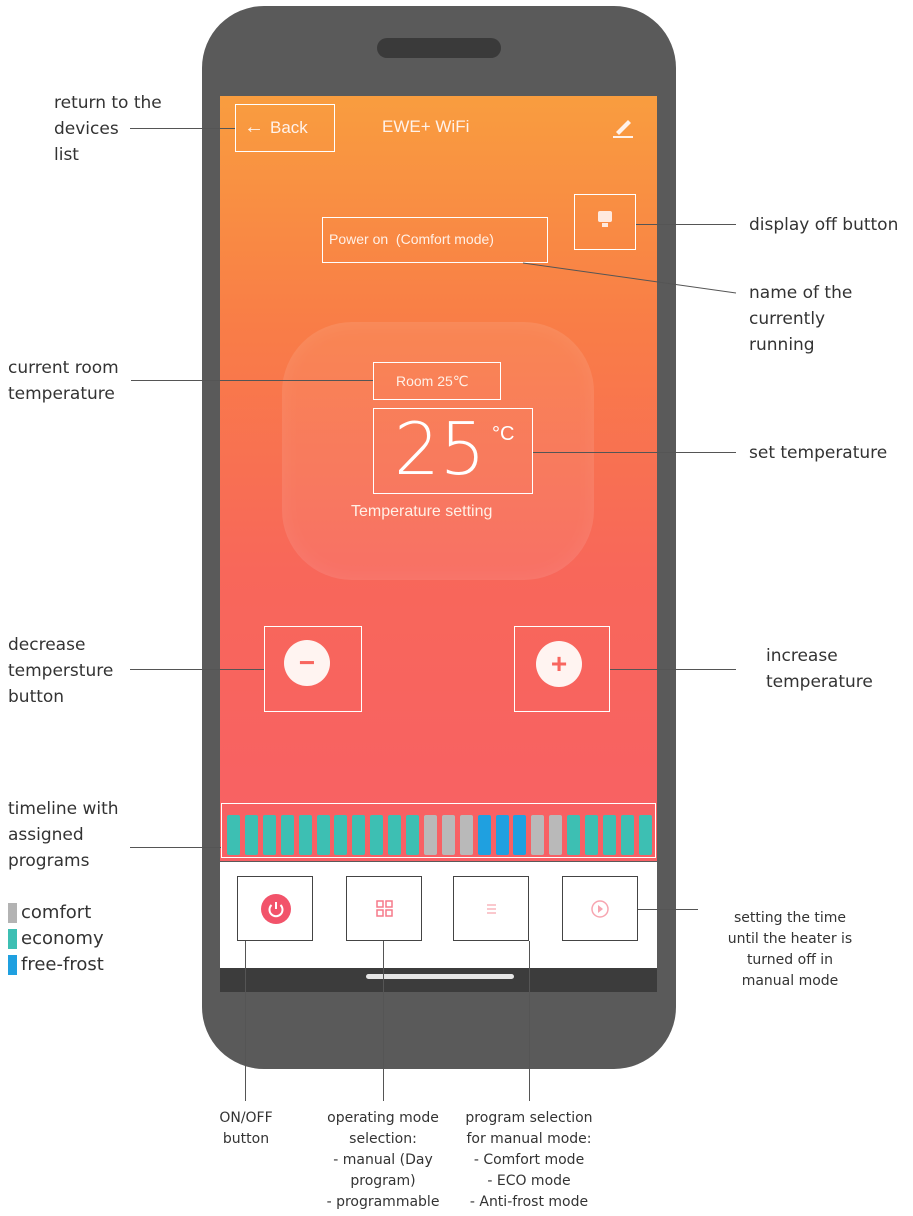 The height and width of the screenshot is (1216, 913). I want to click on callout-onoff: ON/OFF button, so click(246, 1128).